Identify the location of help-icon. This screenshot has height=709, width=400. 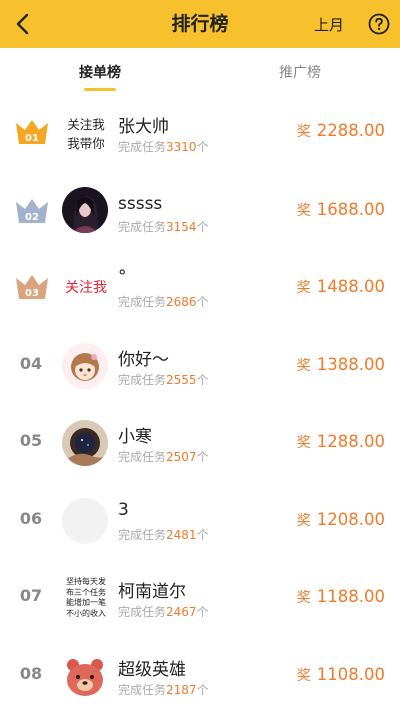
(379, 24).